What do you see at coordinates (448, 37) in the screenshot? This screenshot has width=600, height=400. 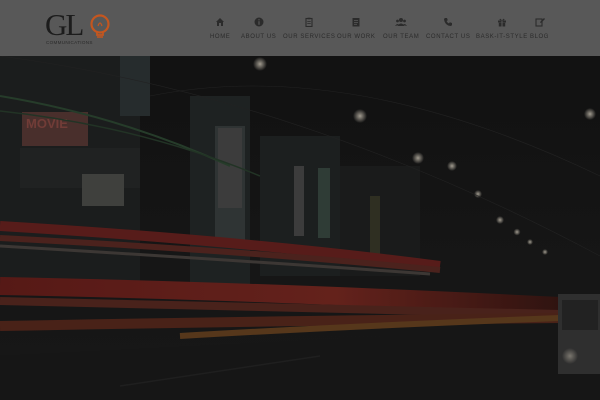 I see `nav-label: CONTACT US` at bounding box center [448, 37].